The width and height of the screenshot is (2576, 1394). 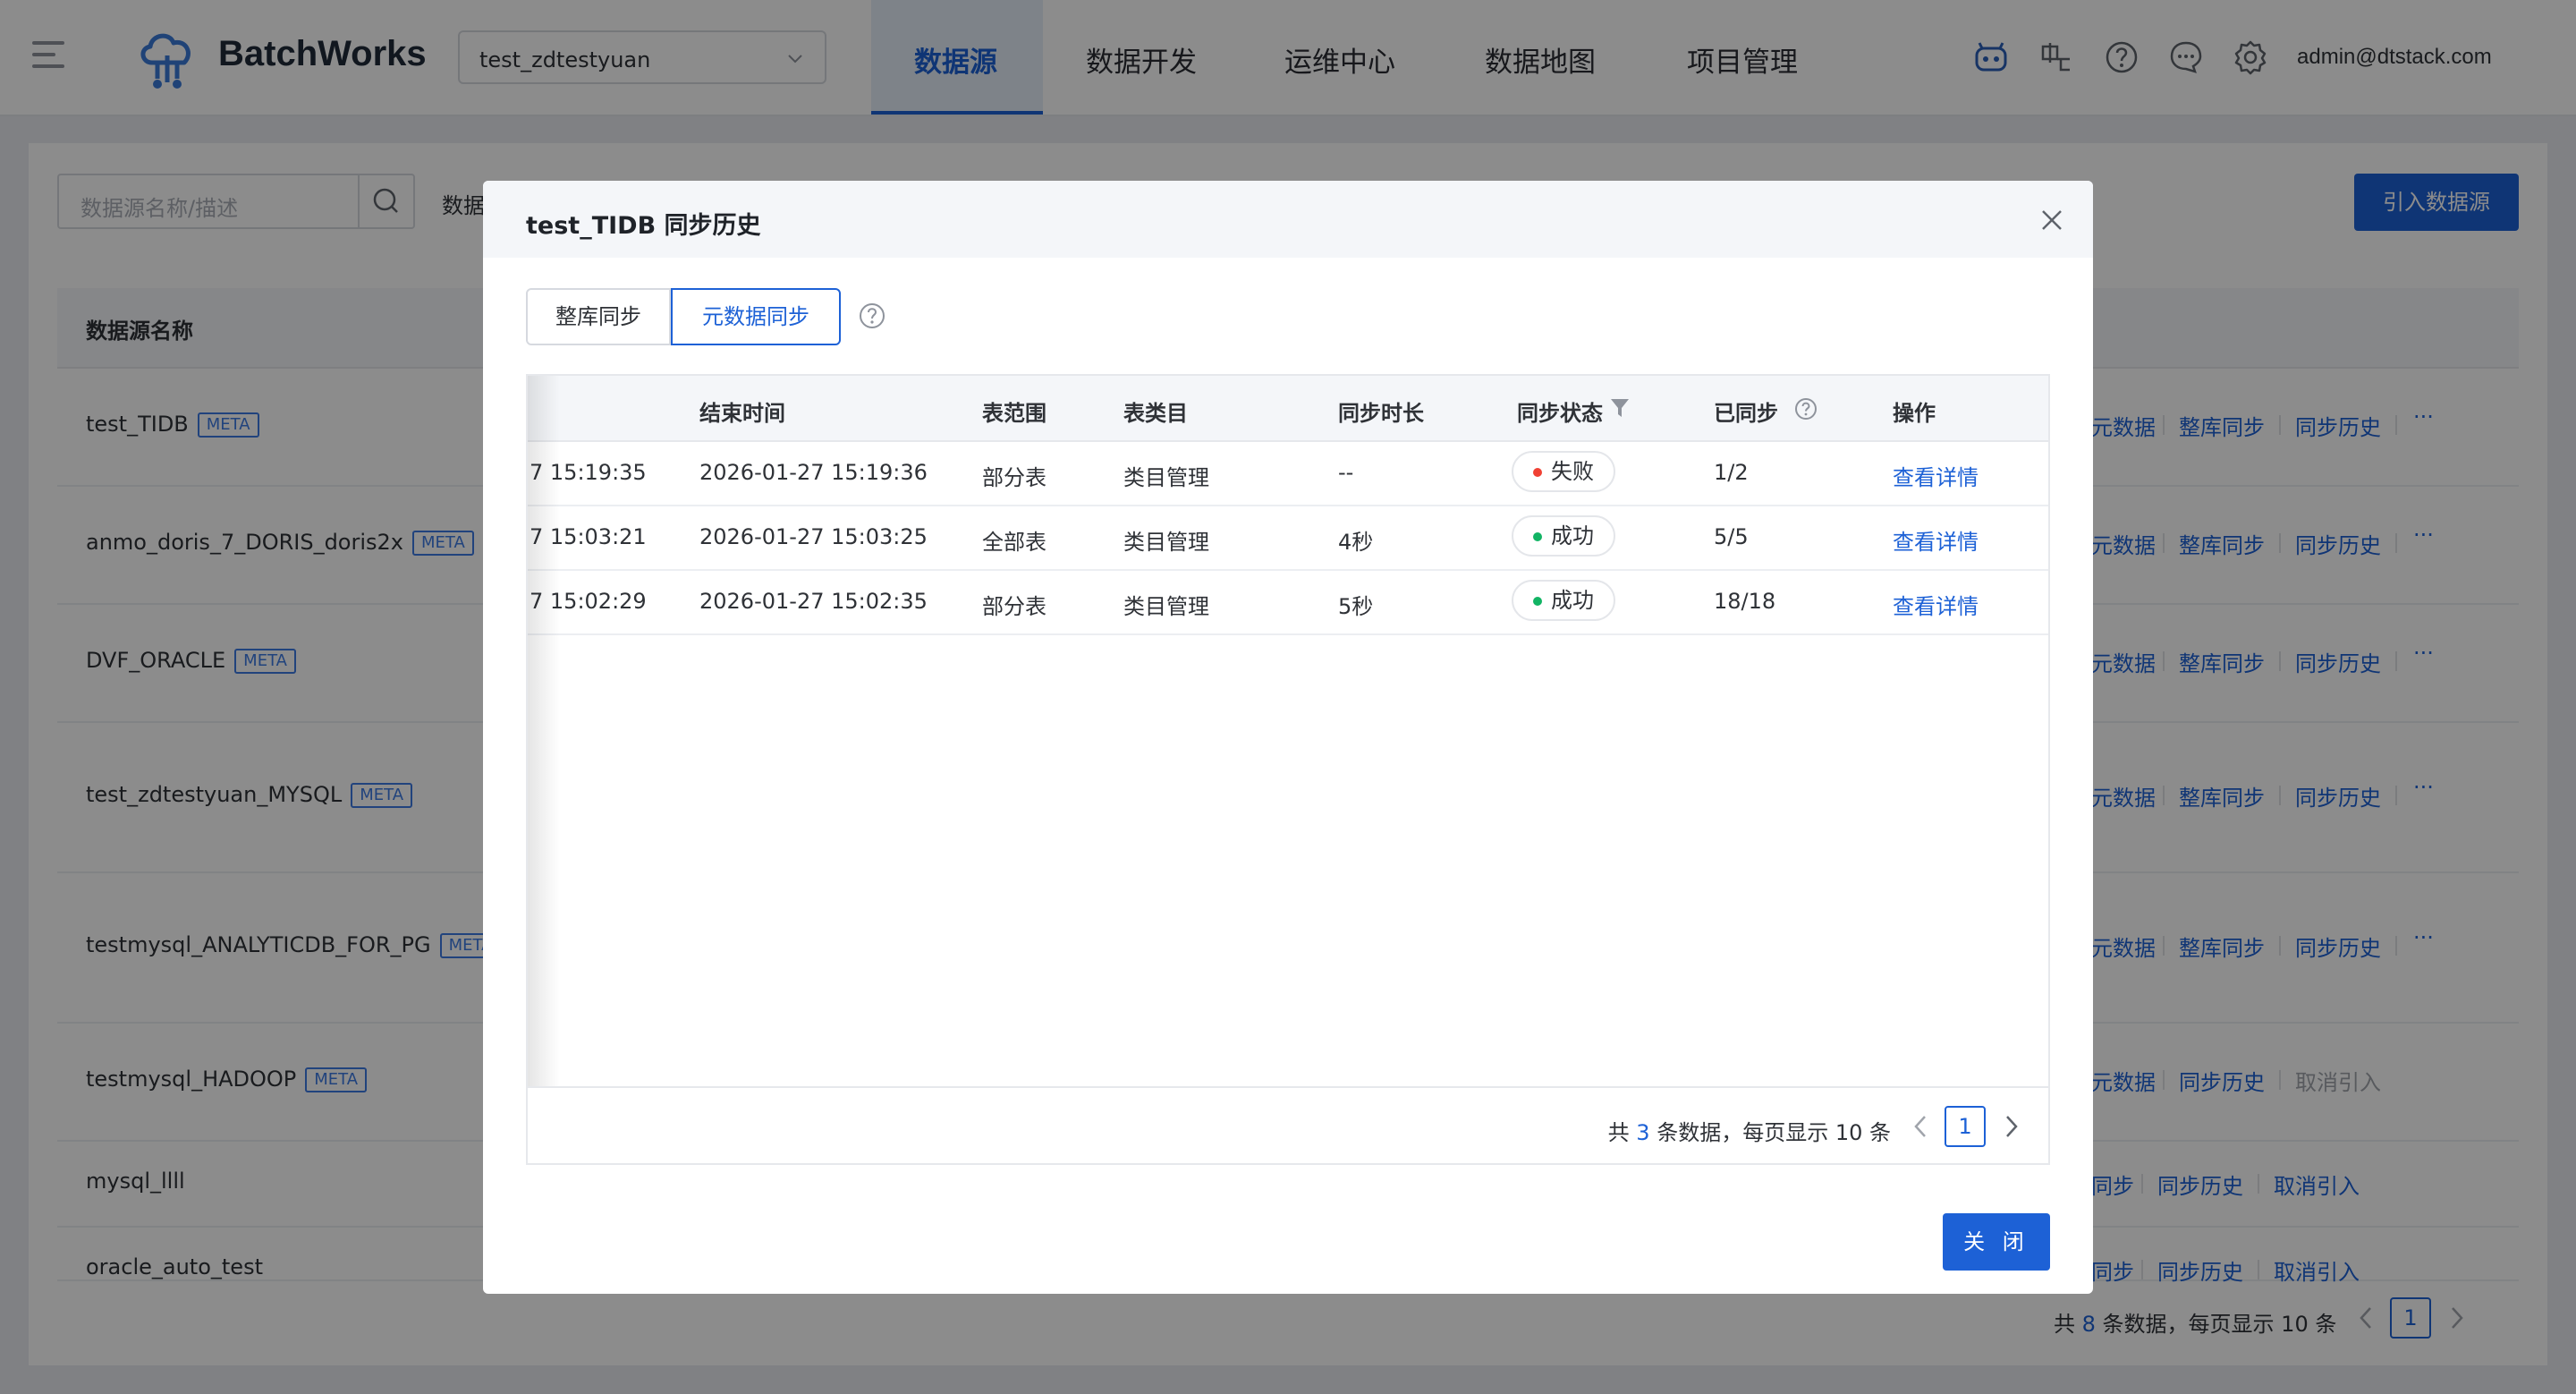 I want to click on synced-cell: 1/2, so click(x=1731, y=473).